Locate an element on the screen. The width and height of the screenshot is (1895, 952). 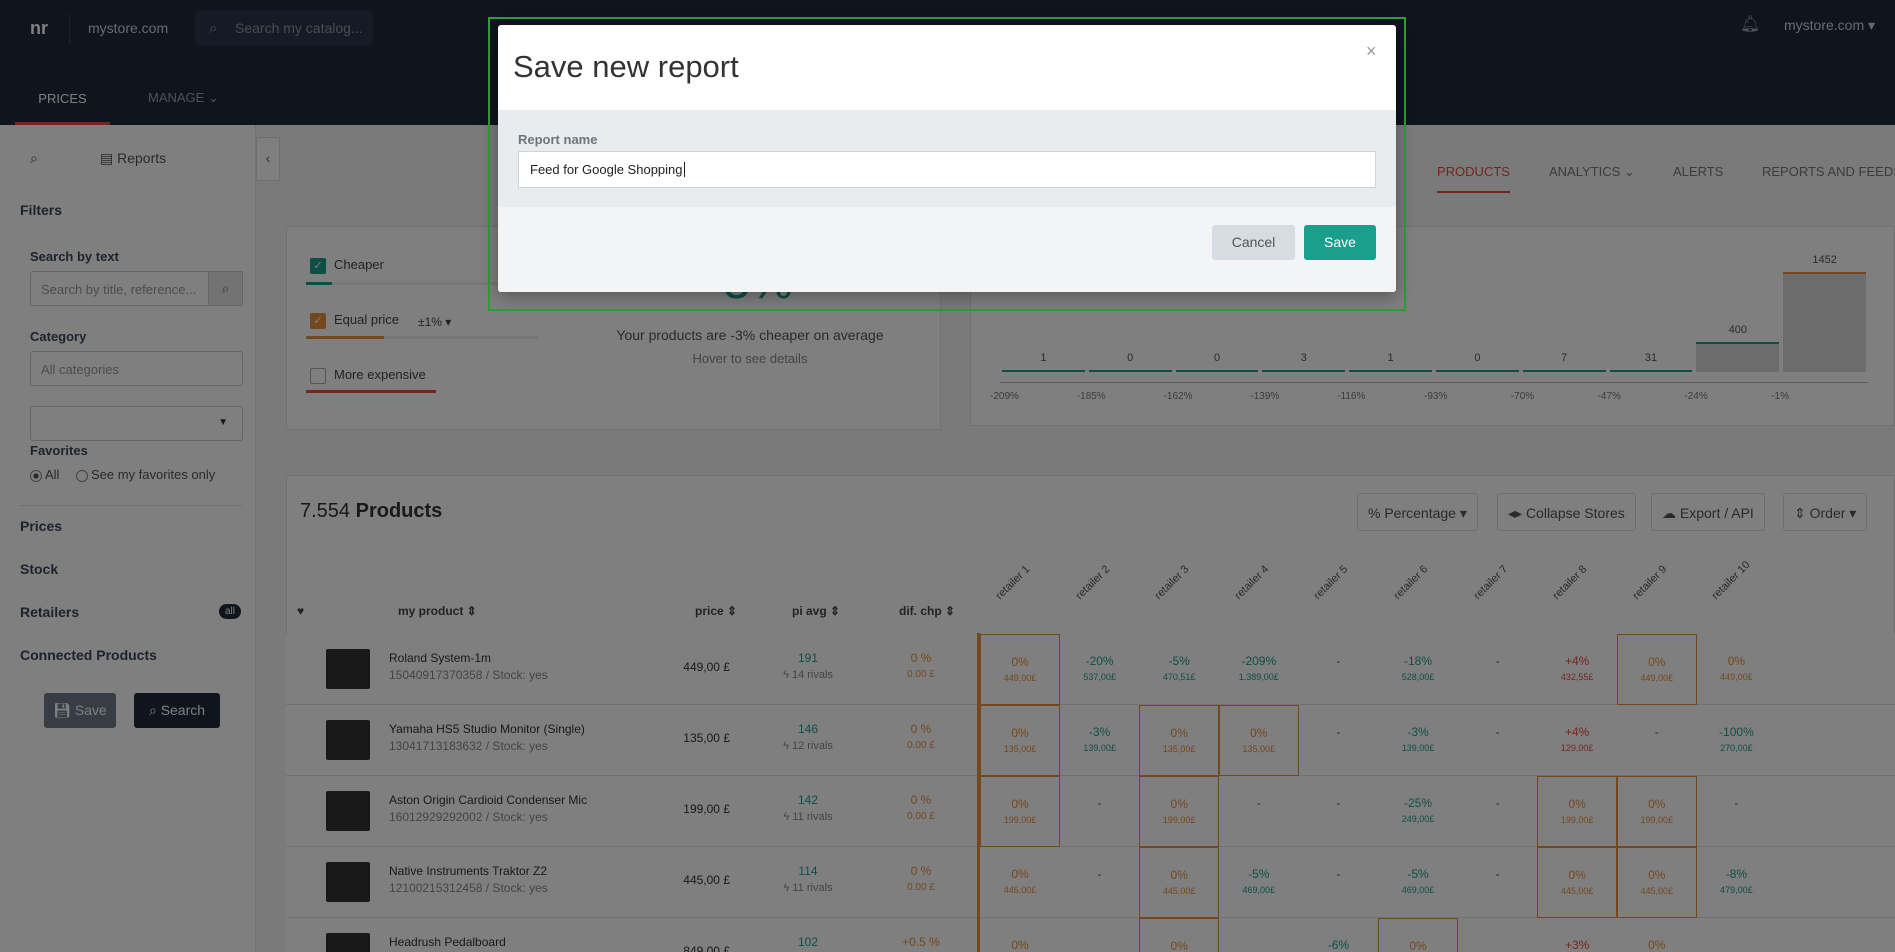
dialog-body: Report name Feed for Google Shopping is located at coordinates (947, 158).